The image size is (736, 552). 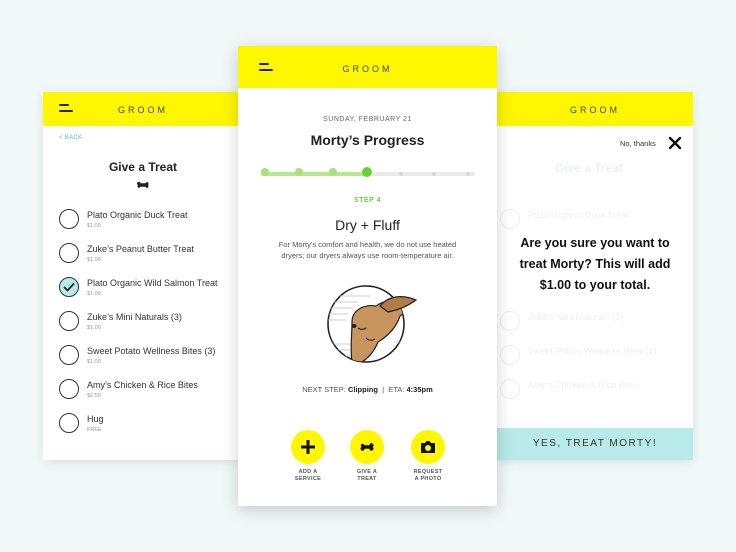 What do you see at coordinates (149, 394) in the screenshot?
I see `treat-option: Amy’s Chicken & Rice Bites $2.50` at bounding box center [149, 394].